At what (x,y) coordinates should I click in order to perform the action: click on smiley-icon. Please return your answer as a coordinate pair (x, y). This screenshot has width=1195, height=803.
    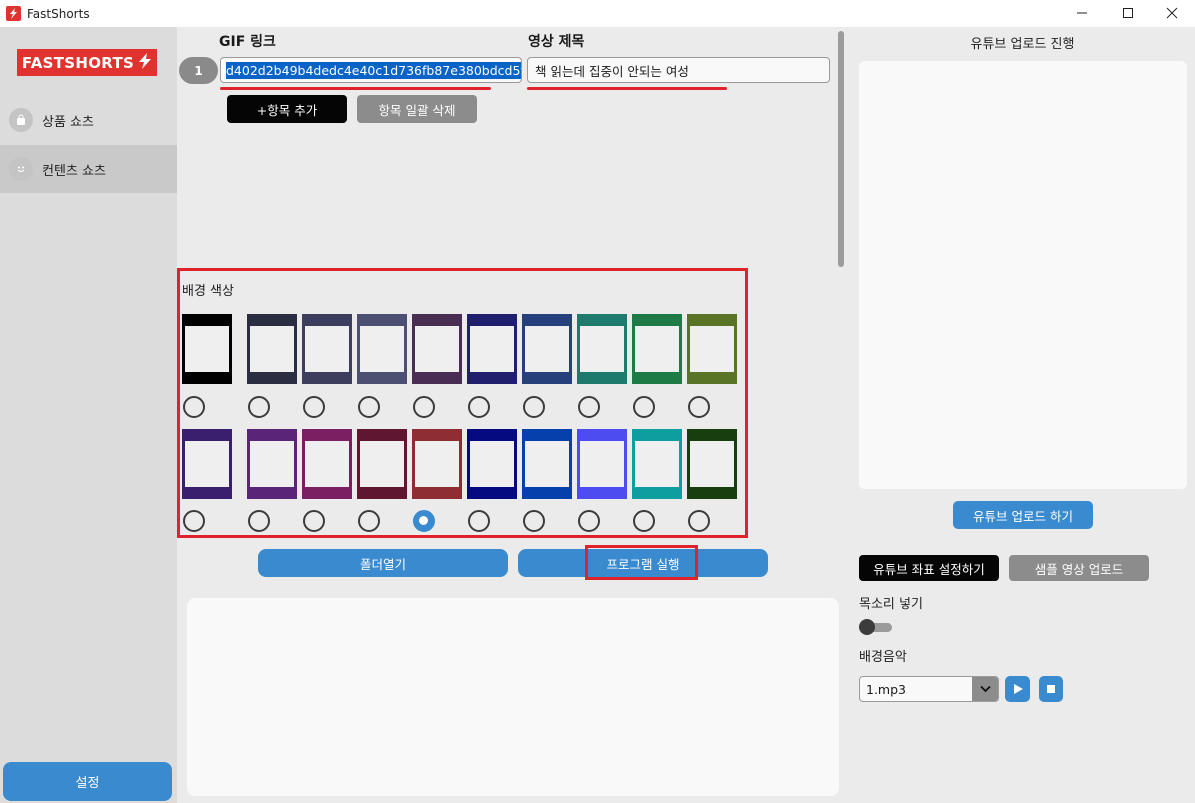
    Looking at the image, I should click on (21, 169).